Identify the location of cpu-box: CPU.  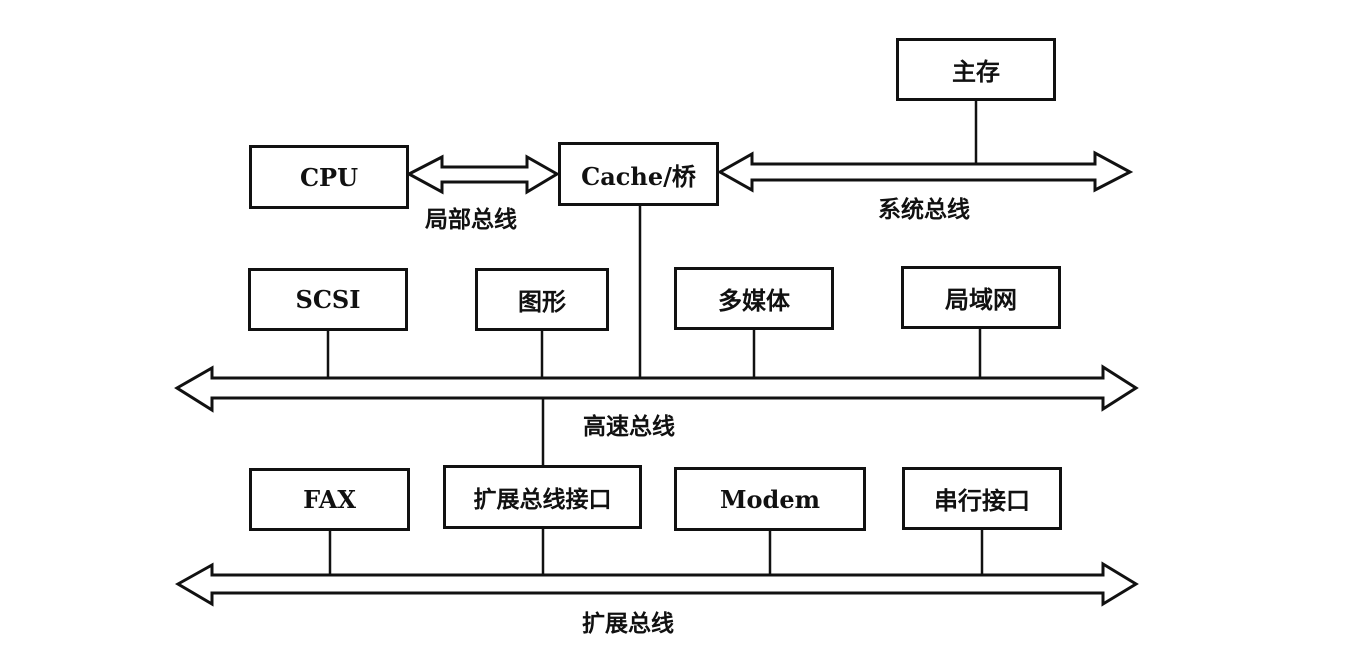
(329, 177).